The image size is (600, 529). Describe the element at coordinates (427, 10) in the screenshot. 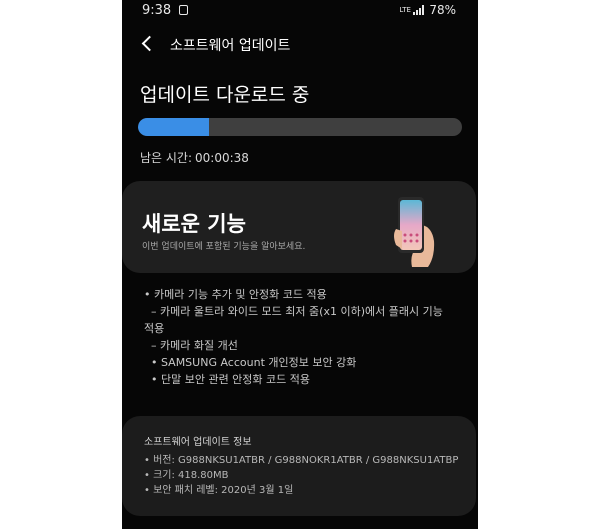

I see `status-indicators: LTE 78%` at that location.